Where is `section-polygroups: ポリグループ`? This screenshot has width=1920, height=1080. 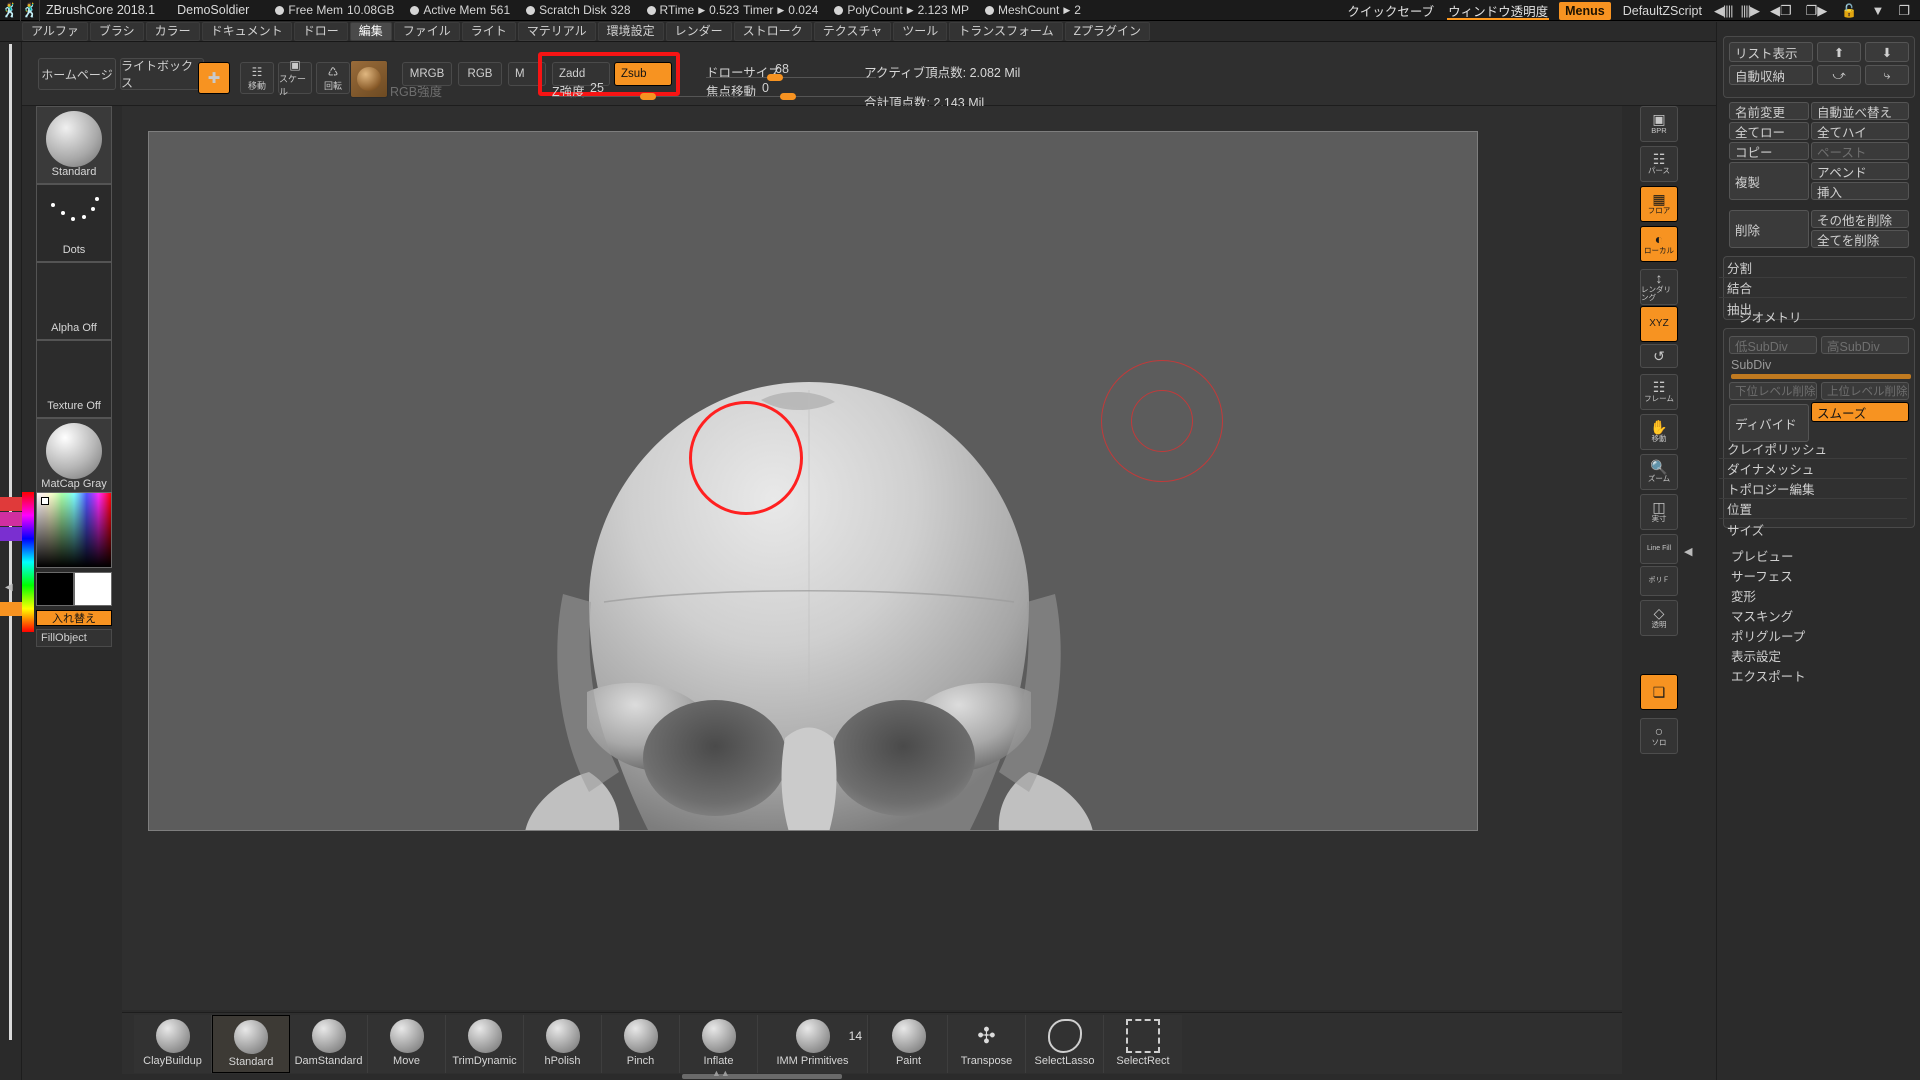 section-polygroups: ポリグループ is located at coordinates (1768, 635).